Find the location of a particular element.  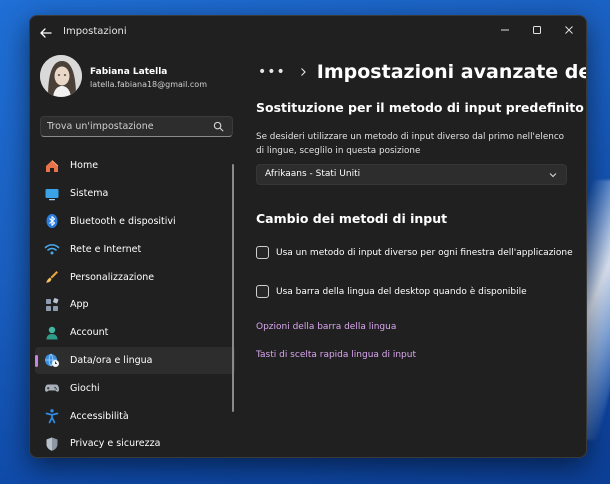

sidebar-item-label: Personalizzazione is located at coordinates (112, 277).